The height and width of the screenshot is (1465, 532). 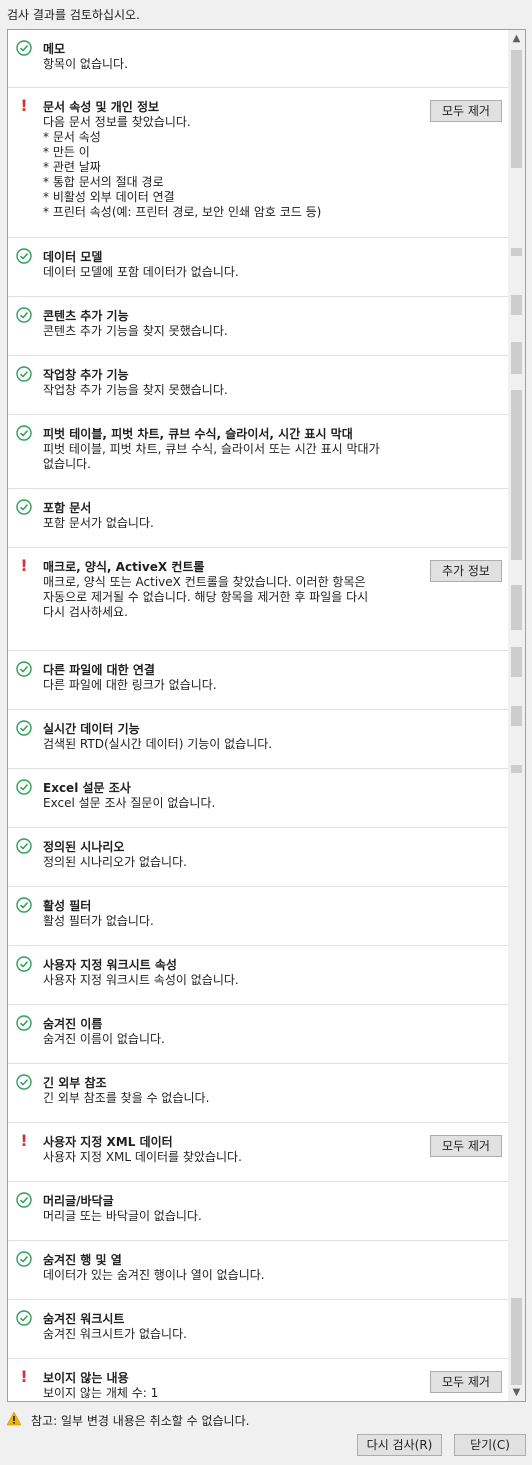 What do you see at coordinates (228, 744) in the screenshot?
I see `result-description: 검색된 RTD(실시간 데이터) 기능이 없습니다.` at bounding box center [228, 744].